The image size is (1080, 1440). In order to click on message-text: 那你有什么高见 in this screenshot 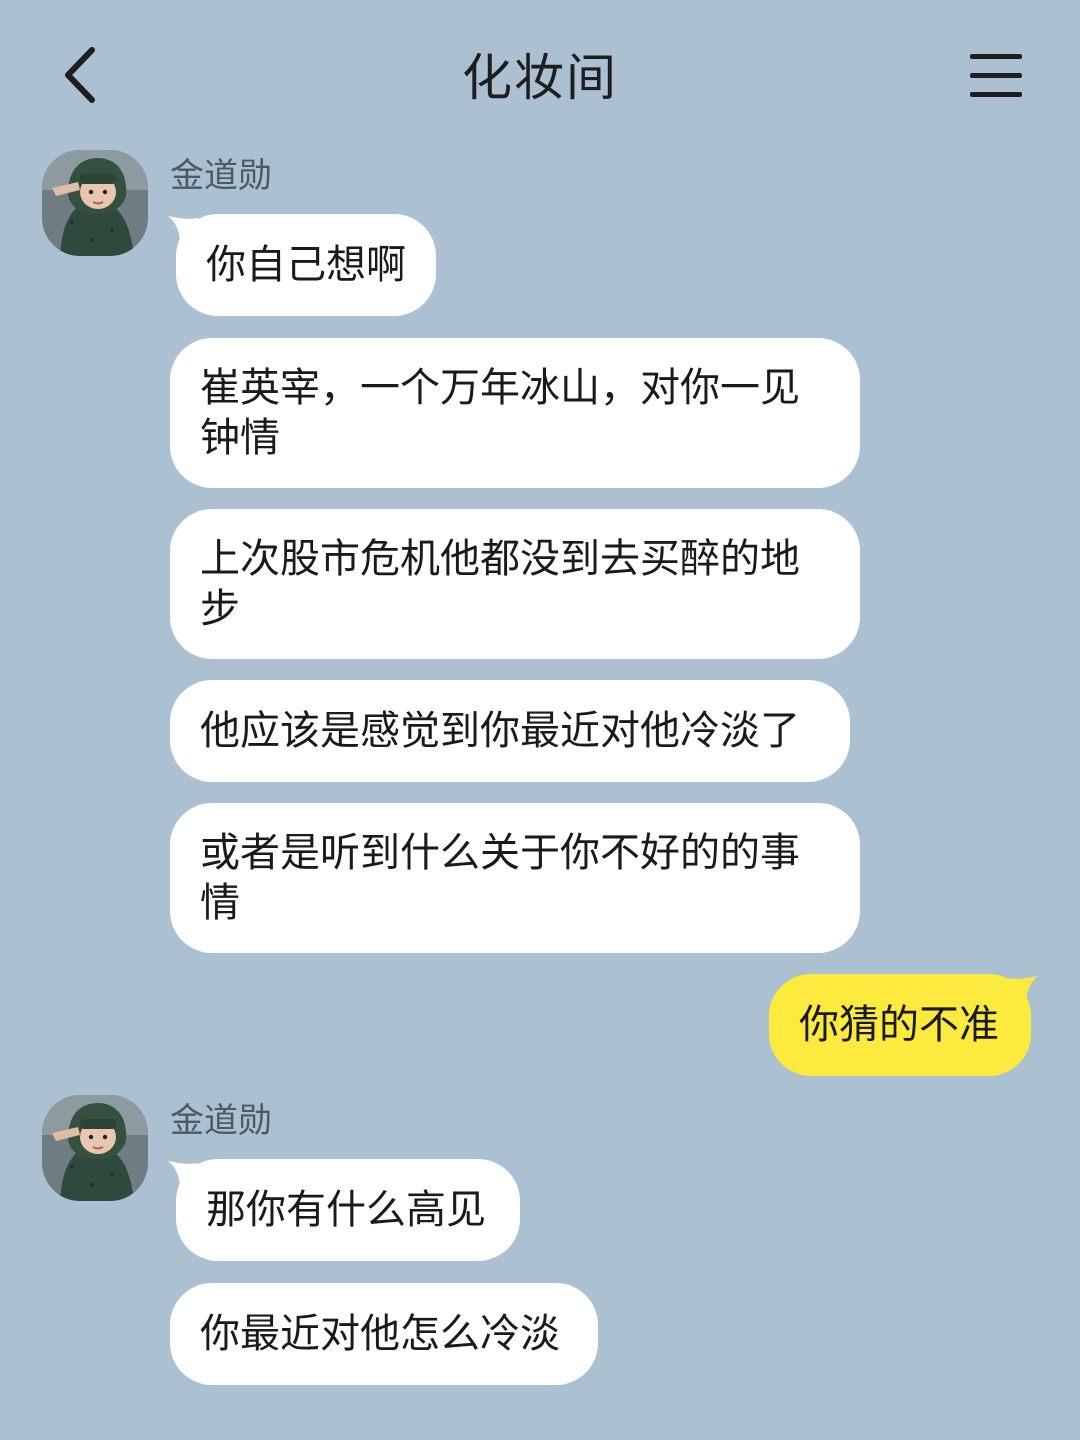, I will do `click(346, 1210)`.